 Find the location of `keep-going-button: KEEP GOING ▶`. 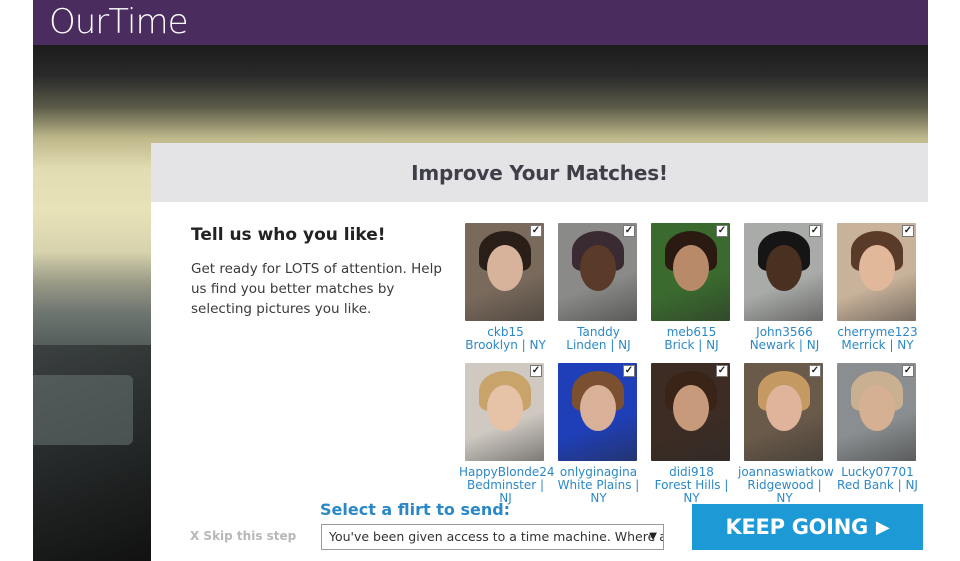

keep-going-button: KEEP GOING ▶ is located at coordinates (807, 527).